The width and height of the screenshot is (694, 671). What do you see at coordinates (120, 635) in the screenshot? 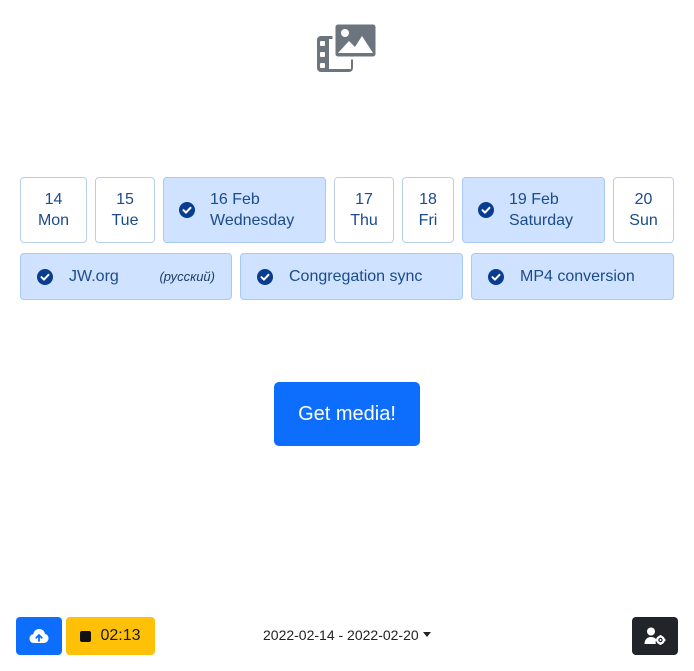
I see `timer-value: 02:13` at bounding box center [120, 635].